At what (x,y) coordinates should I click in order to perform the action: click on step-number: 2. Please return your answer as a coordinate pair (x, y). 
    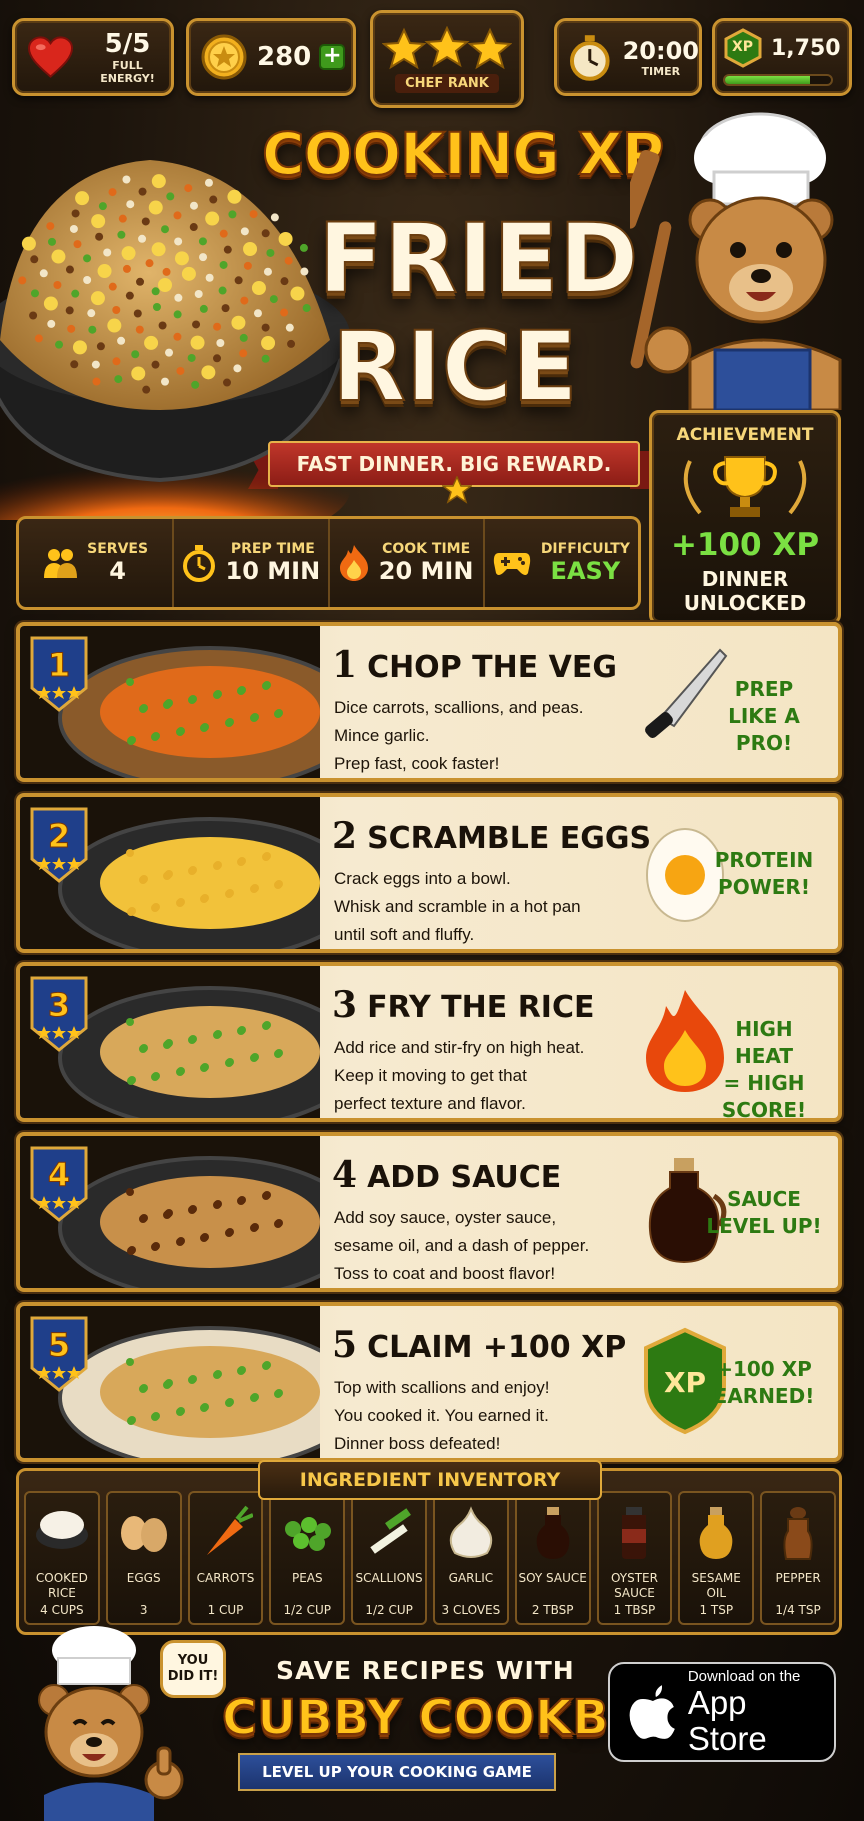
    Looking at the image, I should click on (345, 836).